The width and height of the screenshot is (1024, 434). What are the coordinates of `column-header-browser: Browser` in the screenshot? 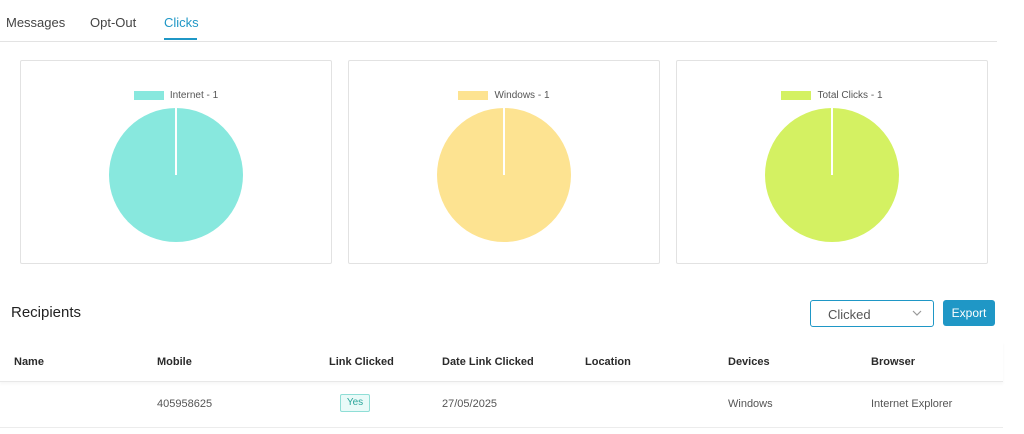 It's located at (893, 362).